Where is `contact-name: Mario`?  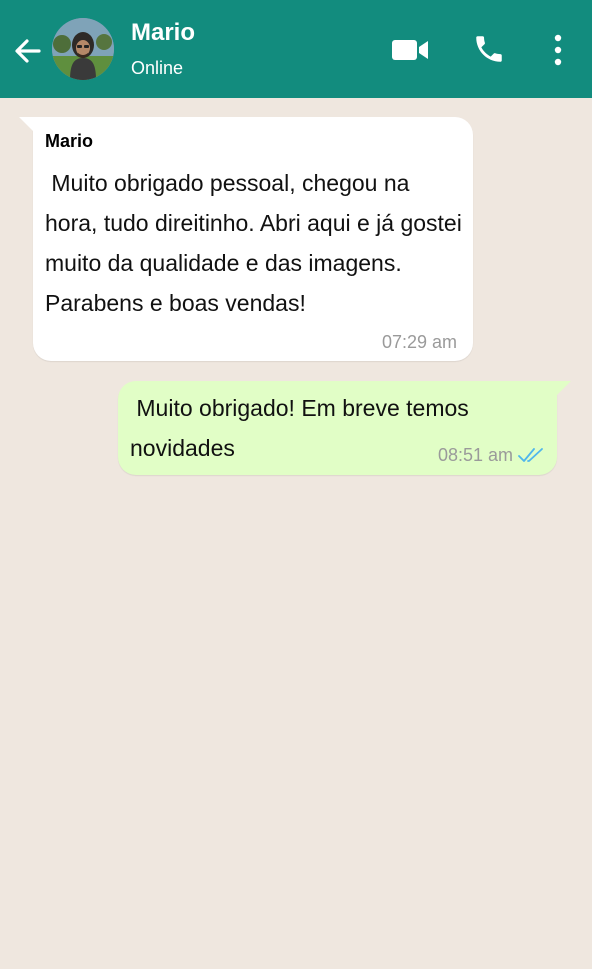 contact-name: Mario is located at coordinates (163, 33).